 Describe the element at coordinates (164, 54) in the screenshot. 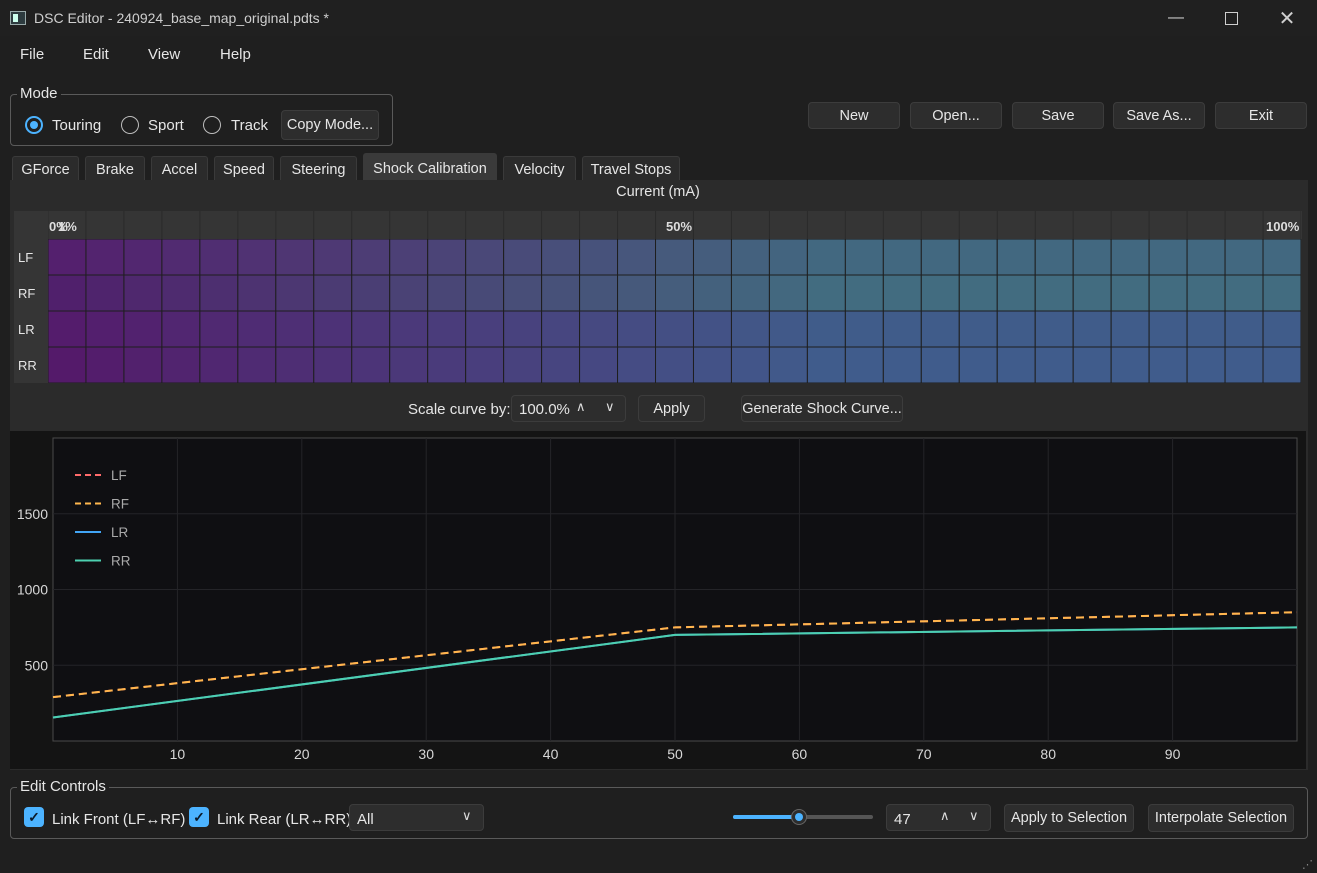

I see `menu-view: View` at that location.